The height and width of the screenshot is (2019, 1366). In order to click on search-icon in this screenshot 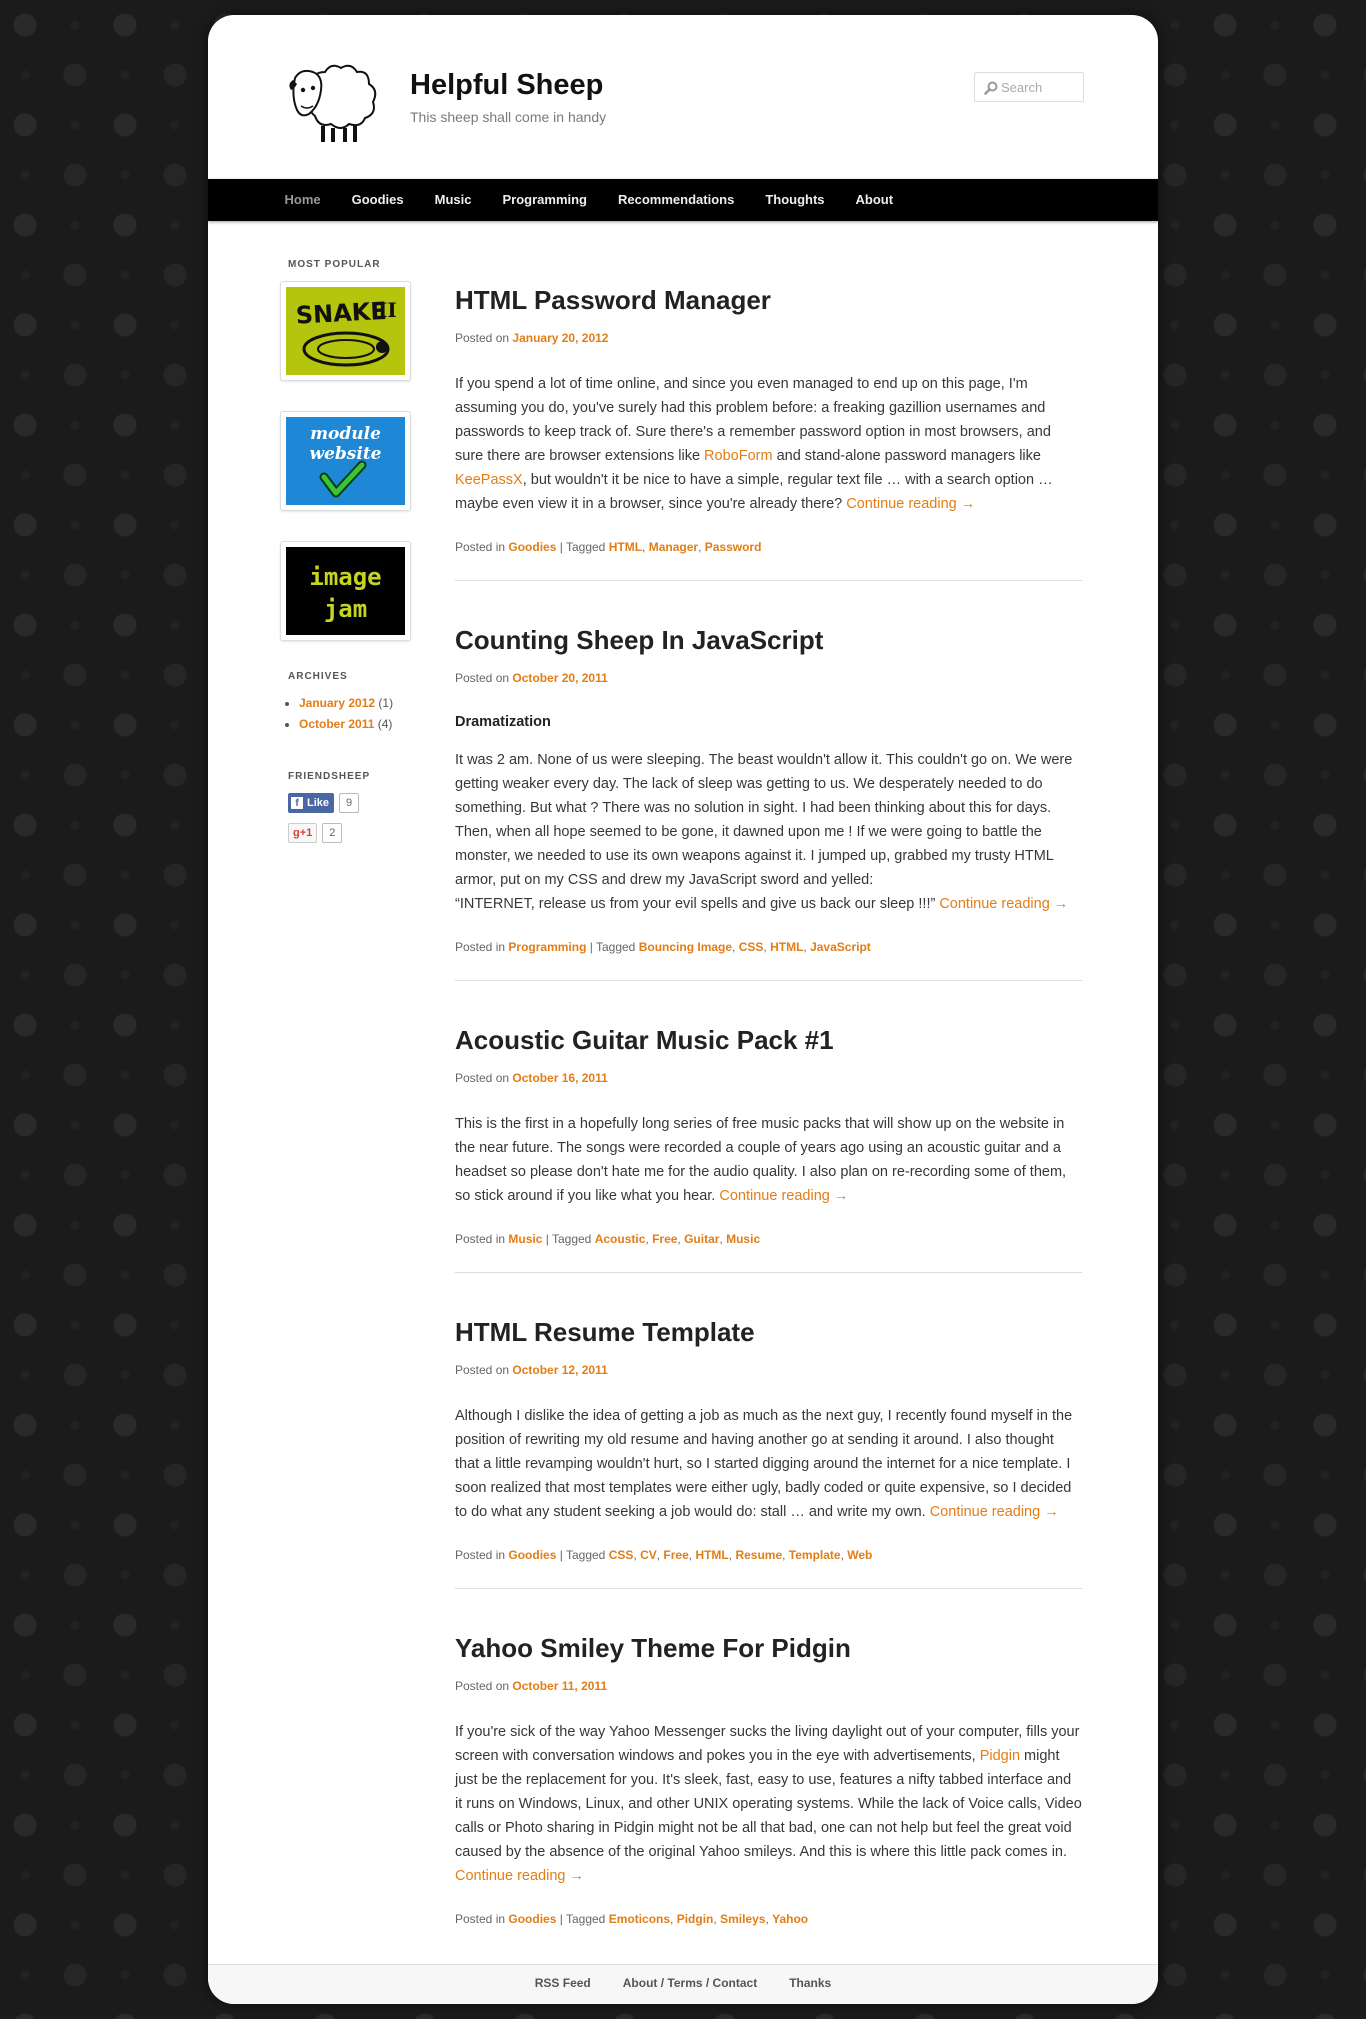, I will do `click(991, 88)`.